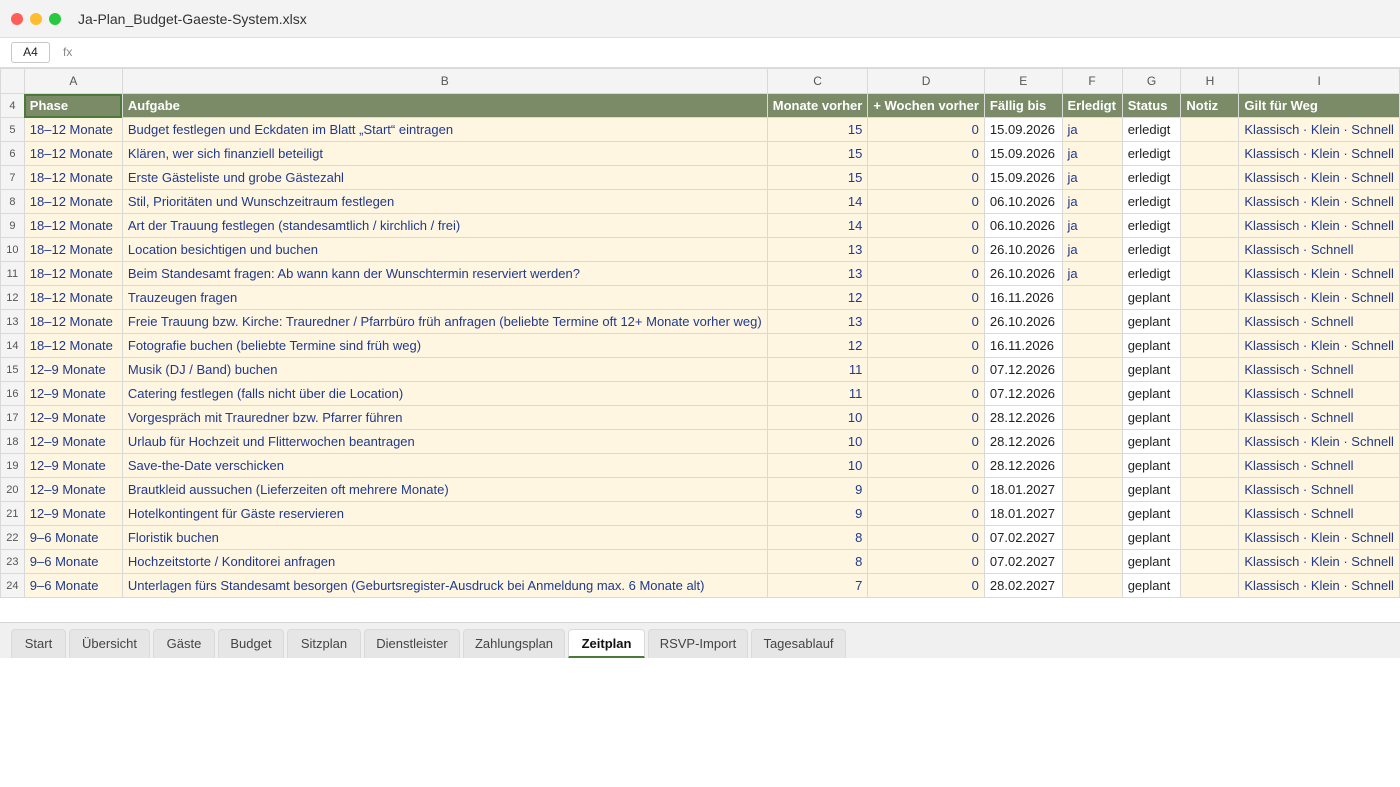 The image size is (1400, 787). I want to click on column-header: C, so click(817, 81).